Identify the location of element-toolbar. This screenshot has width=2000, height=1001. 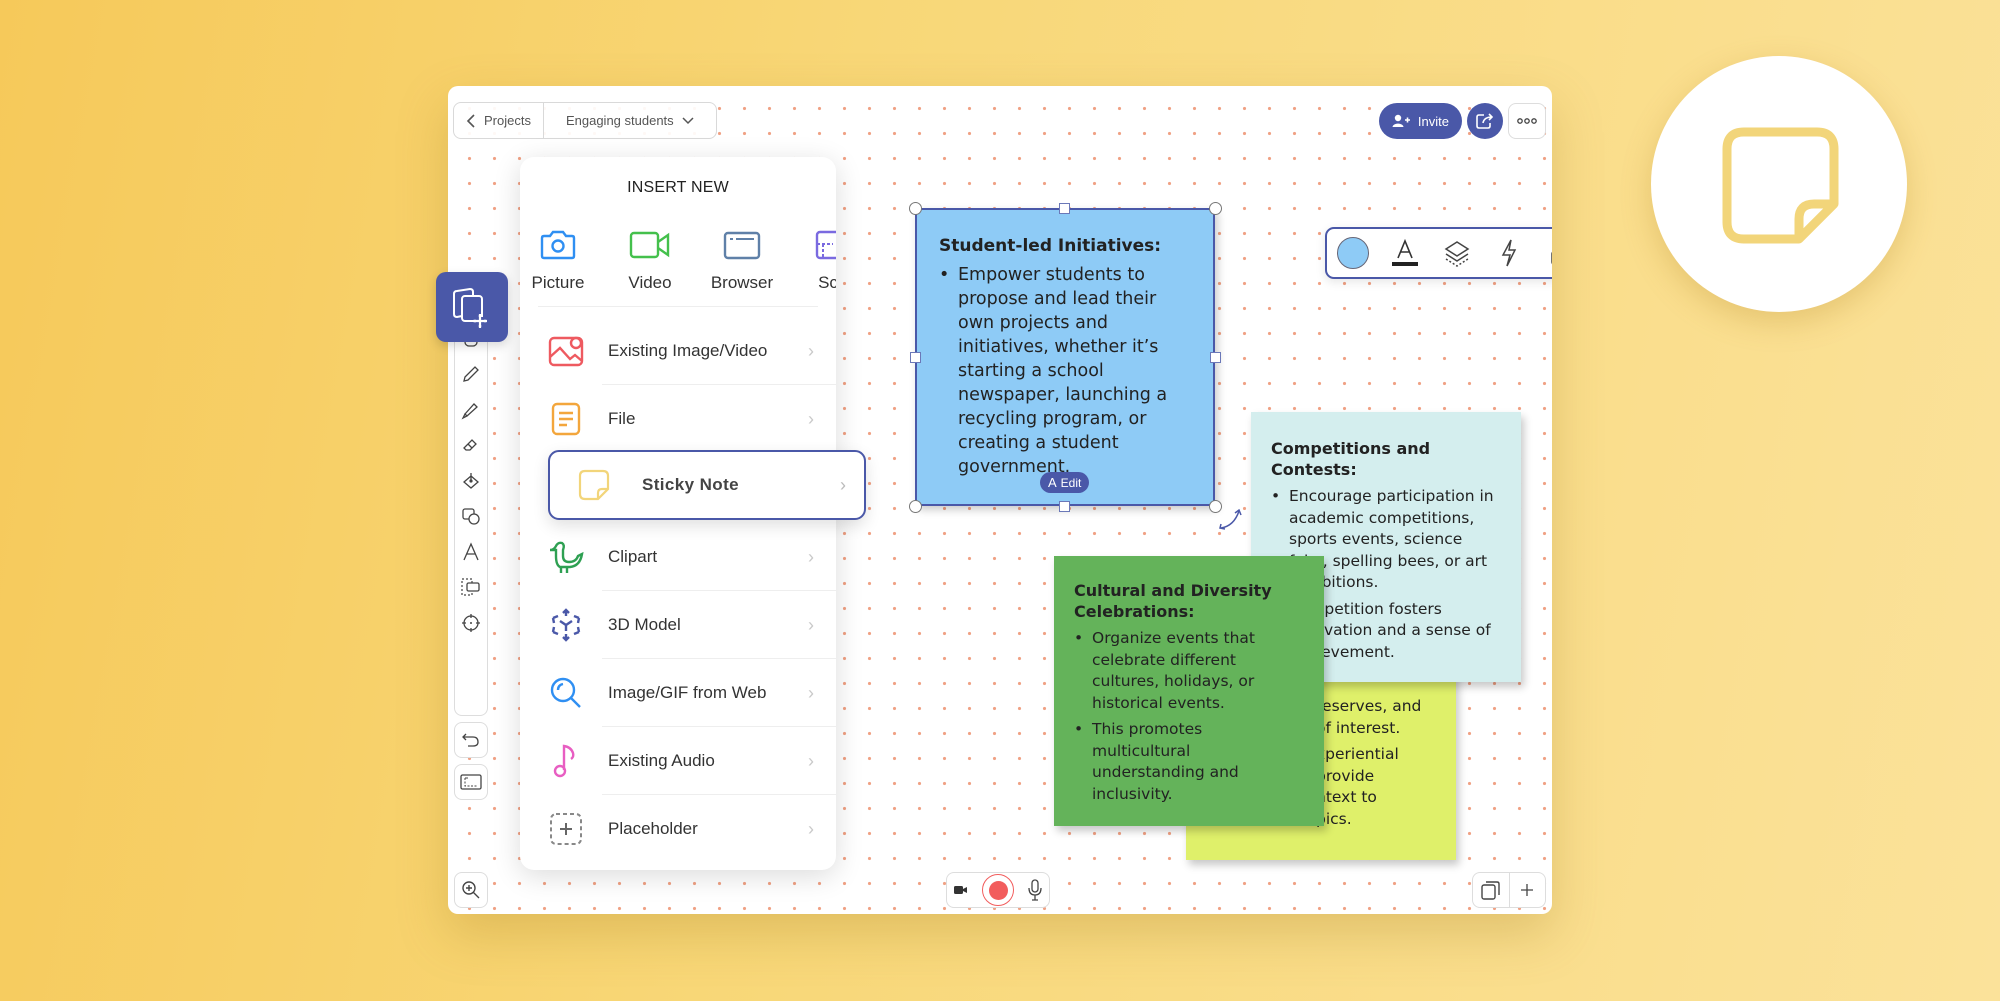
(1438, 253).